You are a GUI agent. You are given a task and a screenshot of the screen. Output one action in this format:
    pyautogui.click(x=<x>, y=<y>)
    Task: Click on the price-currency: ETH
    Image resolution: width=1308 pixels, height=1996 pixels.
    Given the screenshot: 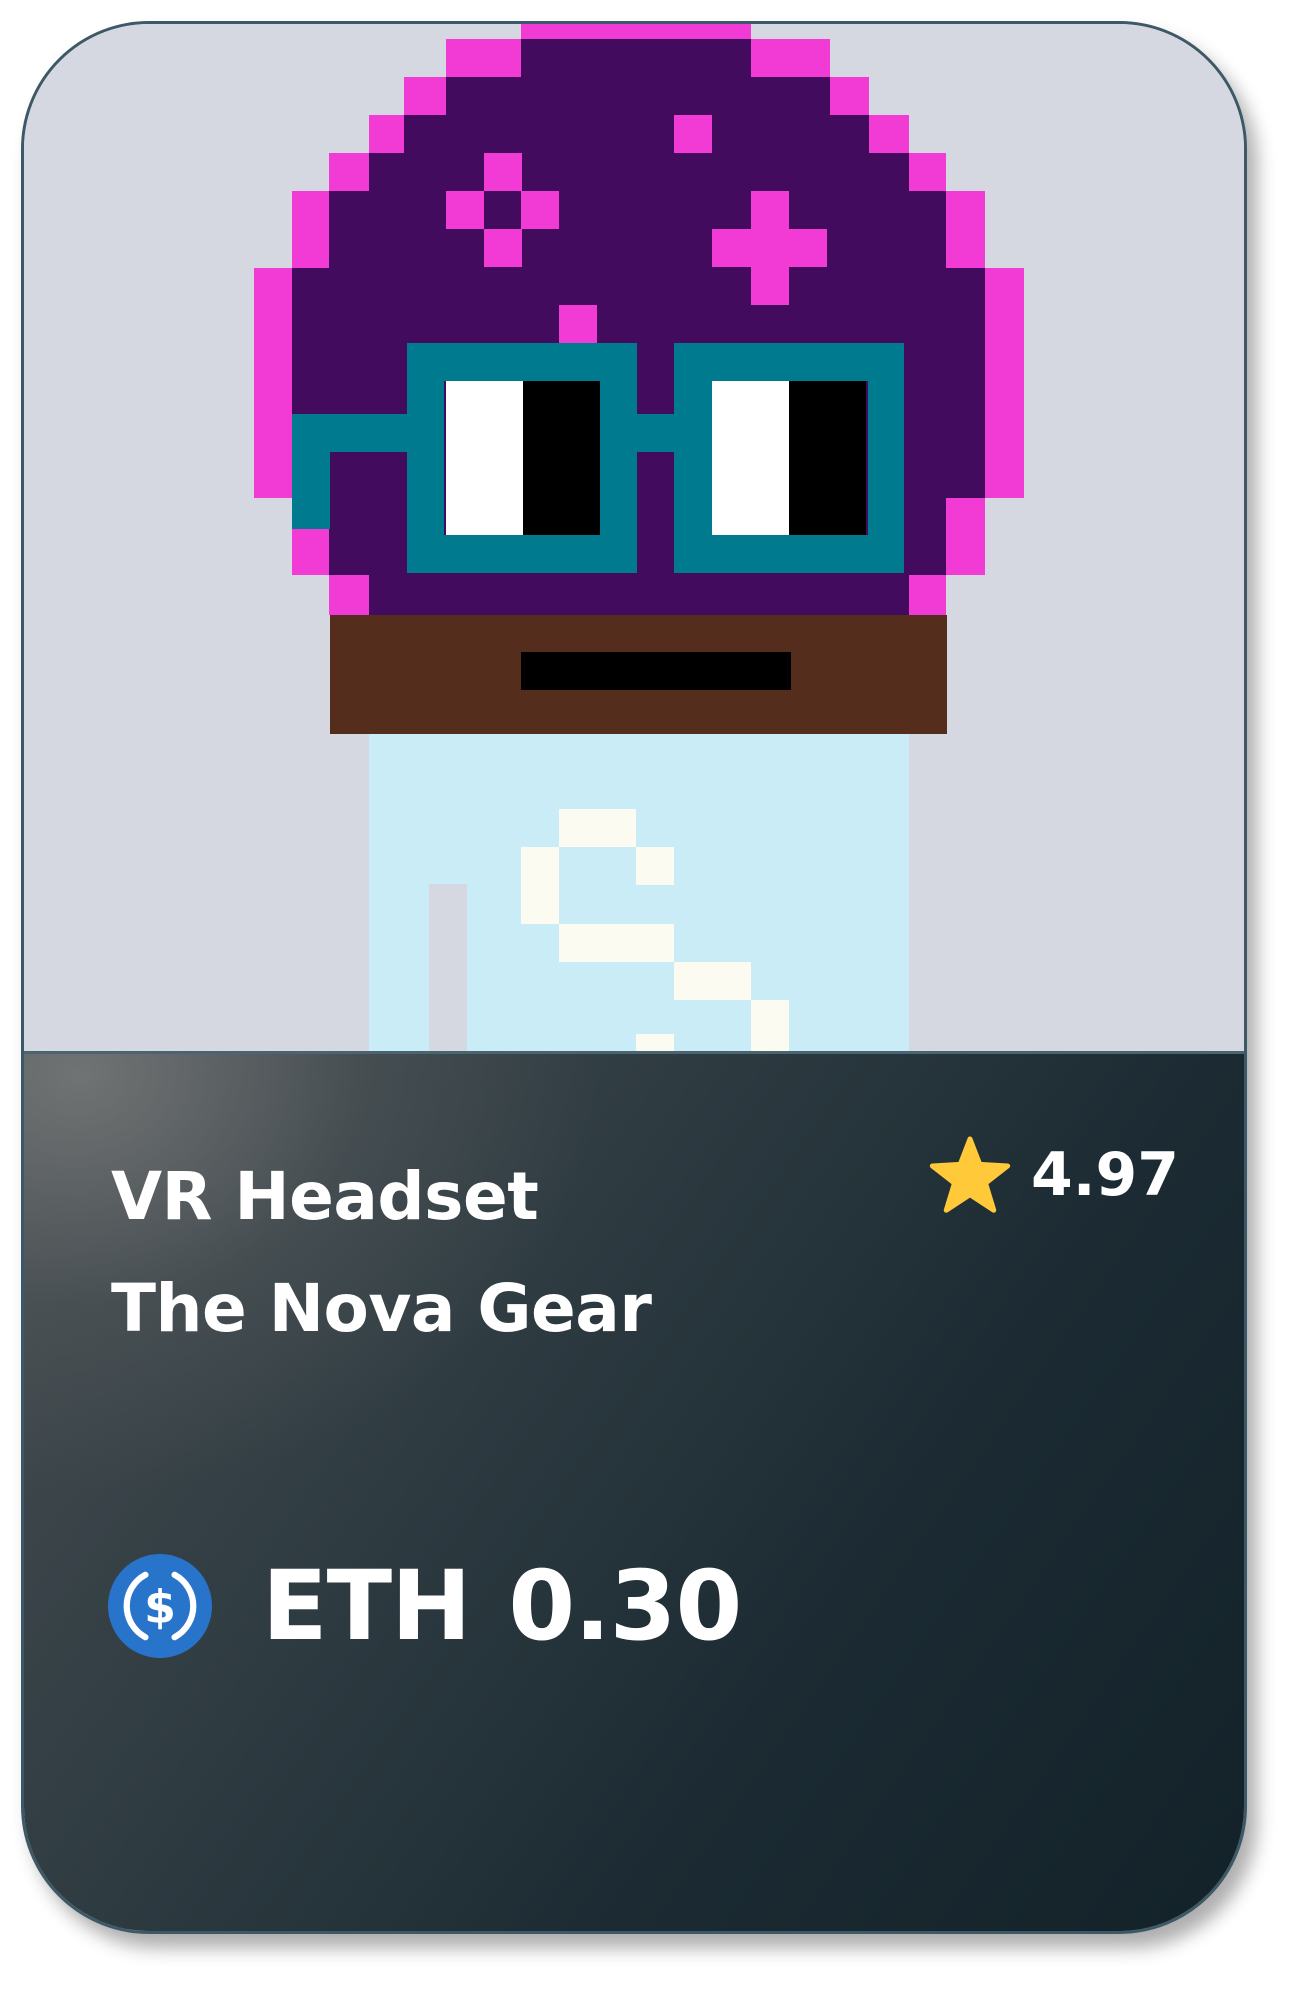 What is the action you would take?
    pyautogui.click(x=366, y=1606)
    